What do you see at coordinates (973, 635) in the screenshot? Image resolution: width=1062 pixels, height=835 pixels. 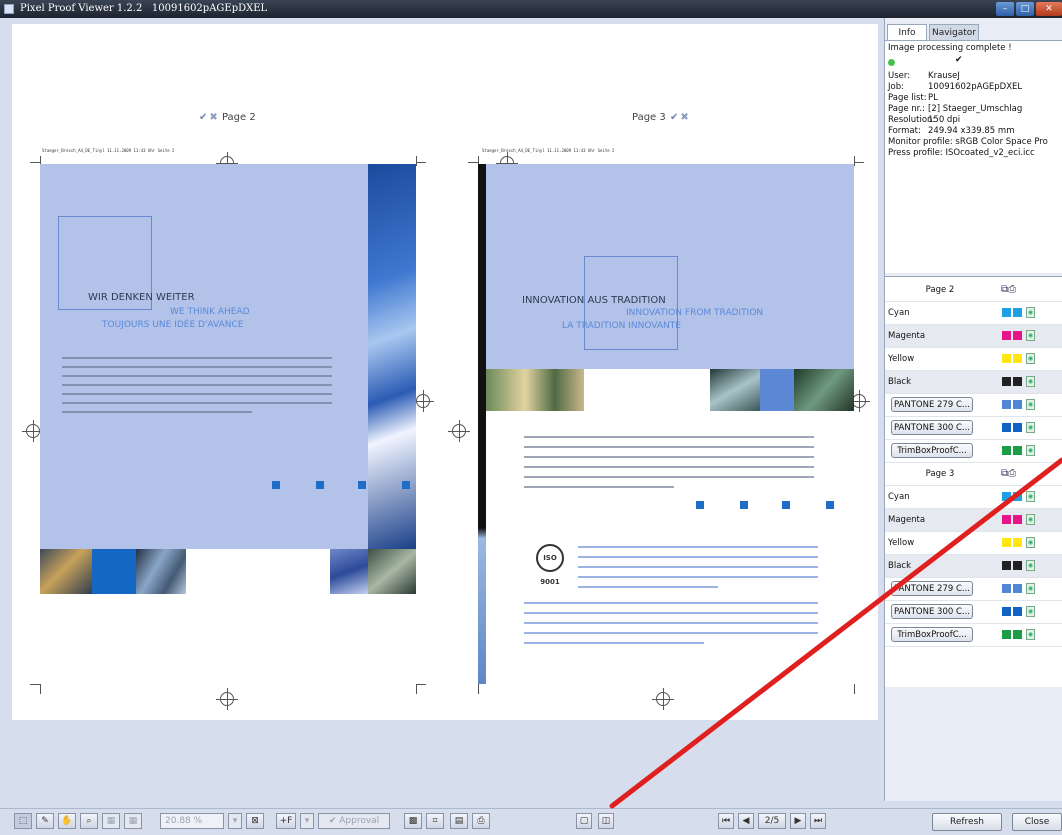 I see `separation-row: TrimBoxProofC... ◉` at bounding box center [973, 635].